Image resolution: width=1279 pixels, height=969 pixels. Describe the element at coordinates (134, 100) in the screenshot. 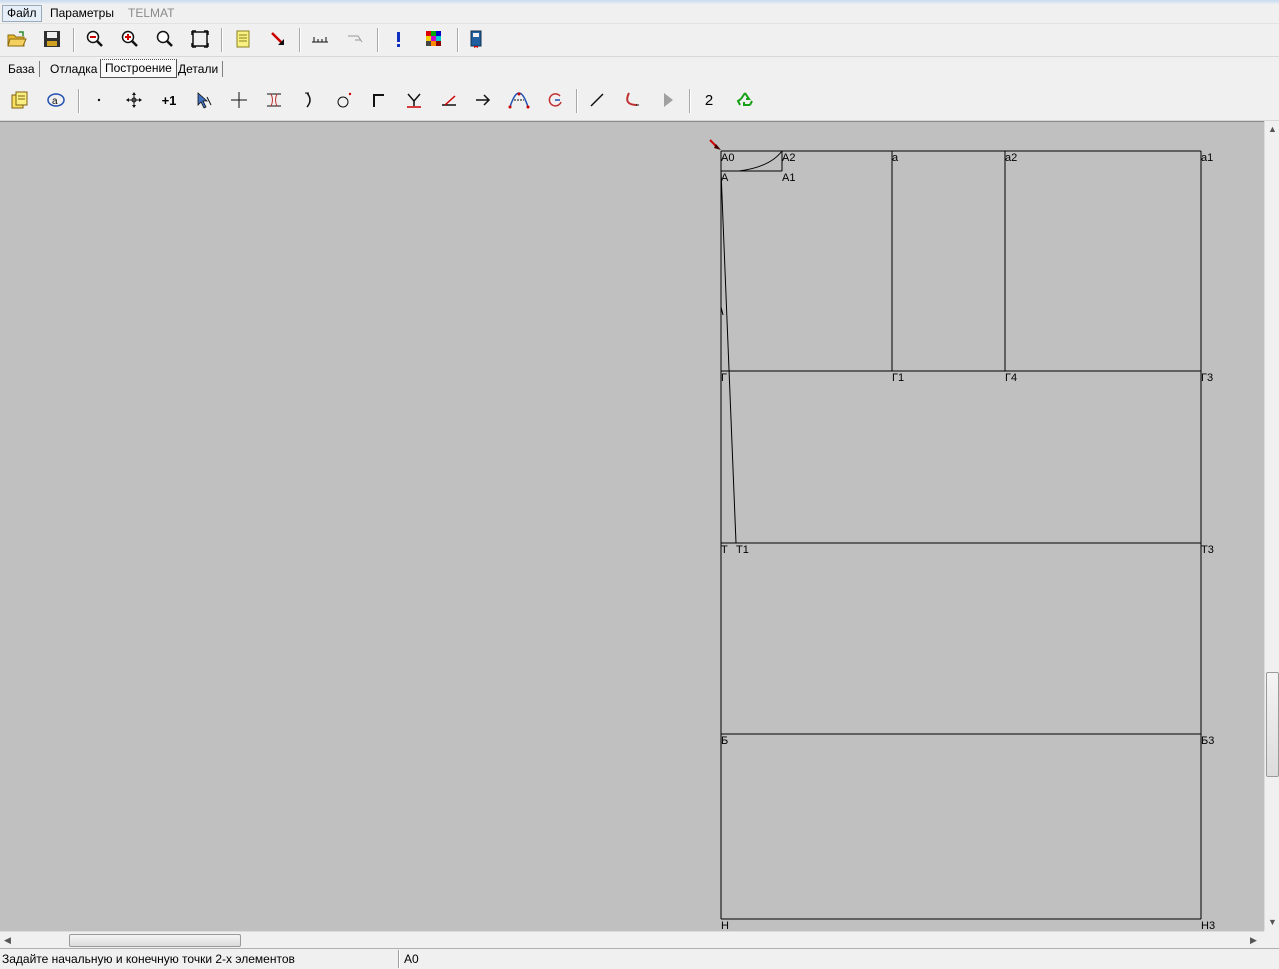

I see `move-icon` at that location.